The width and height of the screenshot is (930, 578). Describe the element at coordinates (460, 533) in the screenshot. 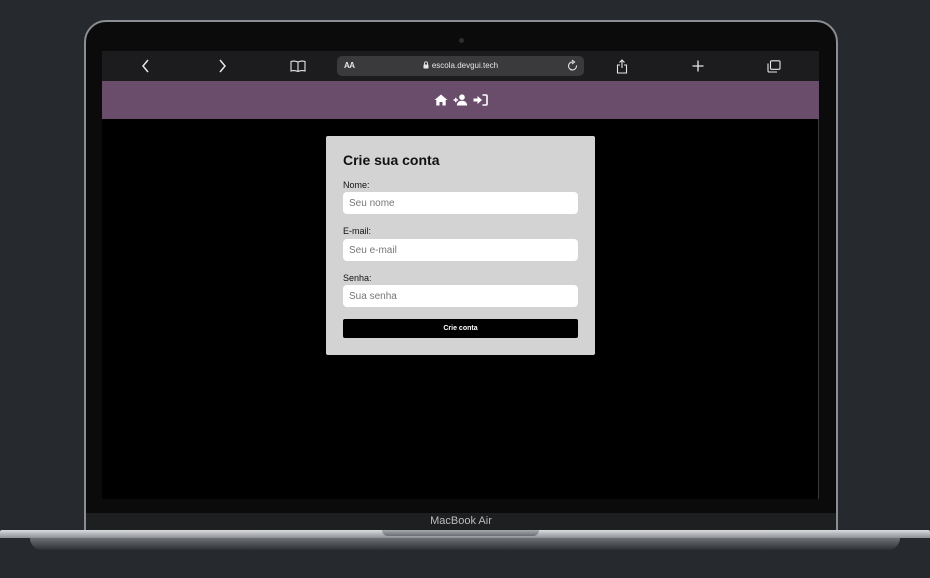

I see `laptop-notch` at that location.